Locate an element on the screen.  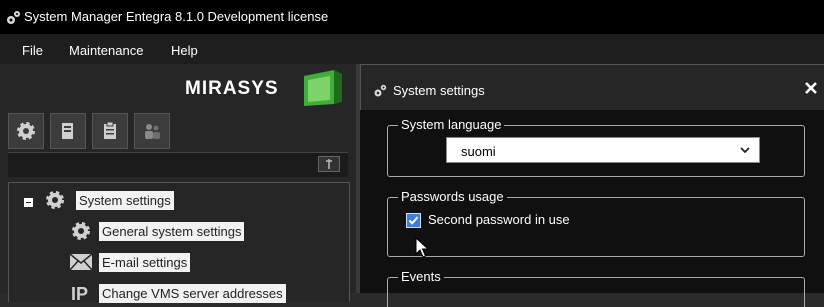
server-icon is located at coordinates (67, 131).